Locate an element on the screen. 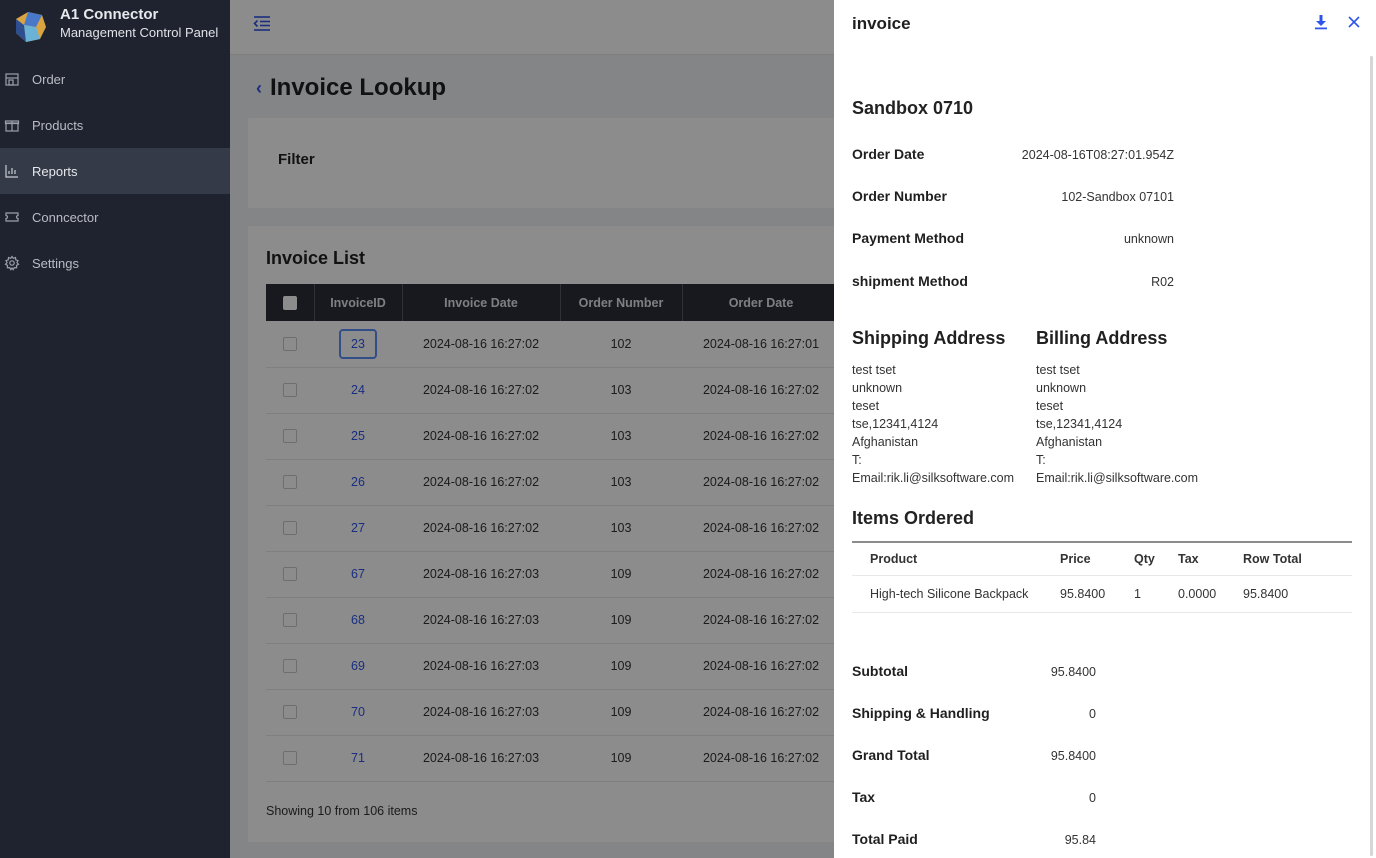  shipping-handling-label: Shipping & Handling is located at coordinates (921, 713).